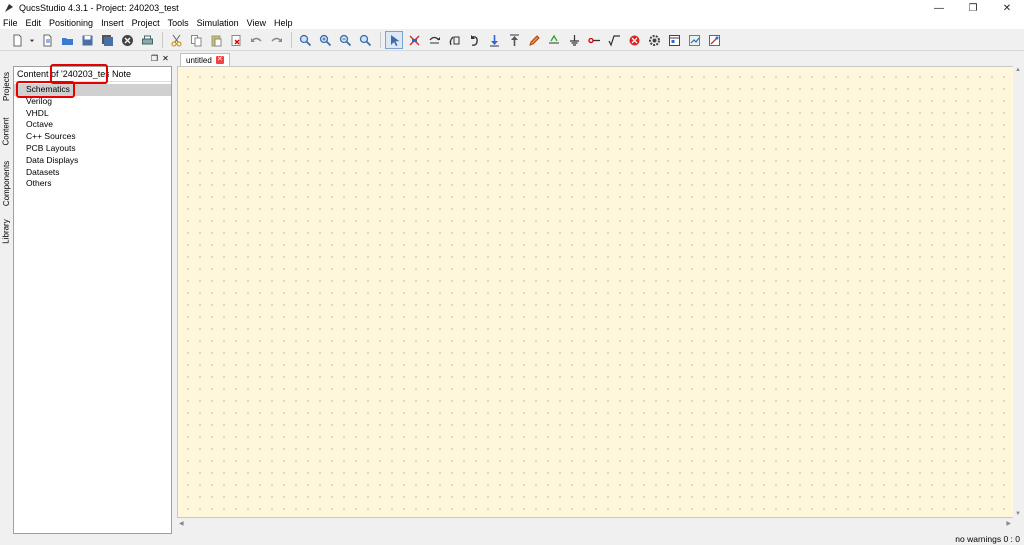 This screenshot has width=1024, height=545. I want to click on pop-out-button, so click(514, 40).